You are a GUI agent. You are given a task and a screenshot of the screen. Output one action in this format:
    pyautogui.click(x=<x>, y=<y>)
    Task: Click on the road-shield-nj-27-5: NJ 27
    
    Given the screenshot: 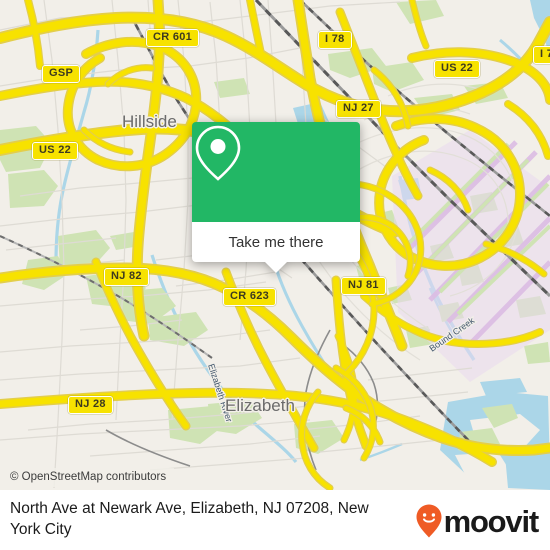 What is the action you would take?
    pyautogui.click(x=358, y=109)
    